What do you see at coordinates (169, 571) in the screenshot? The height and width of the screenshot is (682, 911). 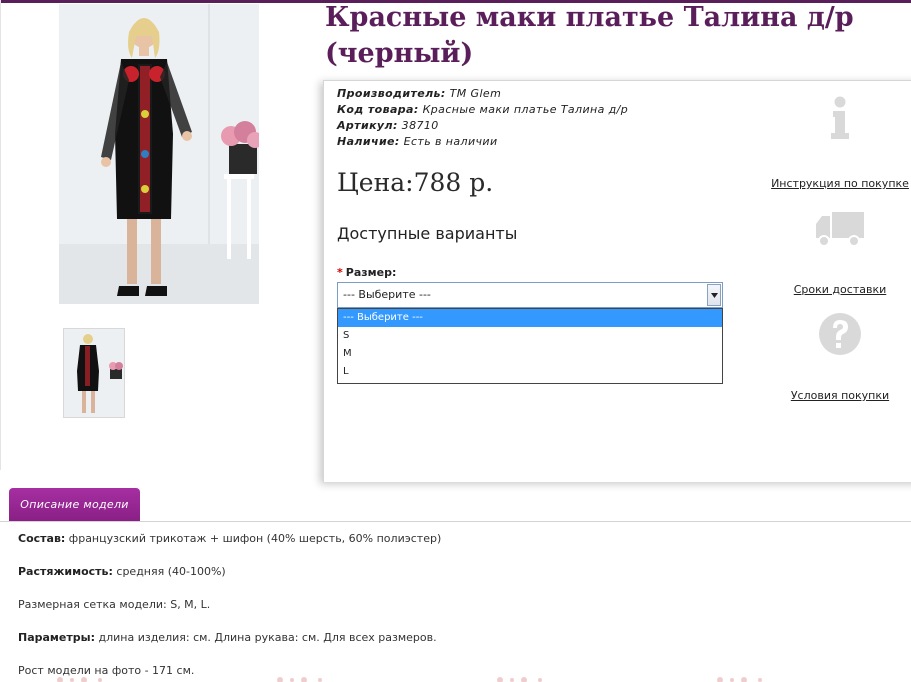 I see `stretch-value: средняя (40-100%)` at bounding box center [169, 571].